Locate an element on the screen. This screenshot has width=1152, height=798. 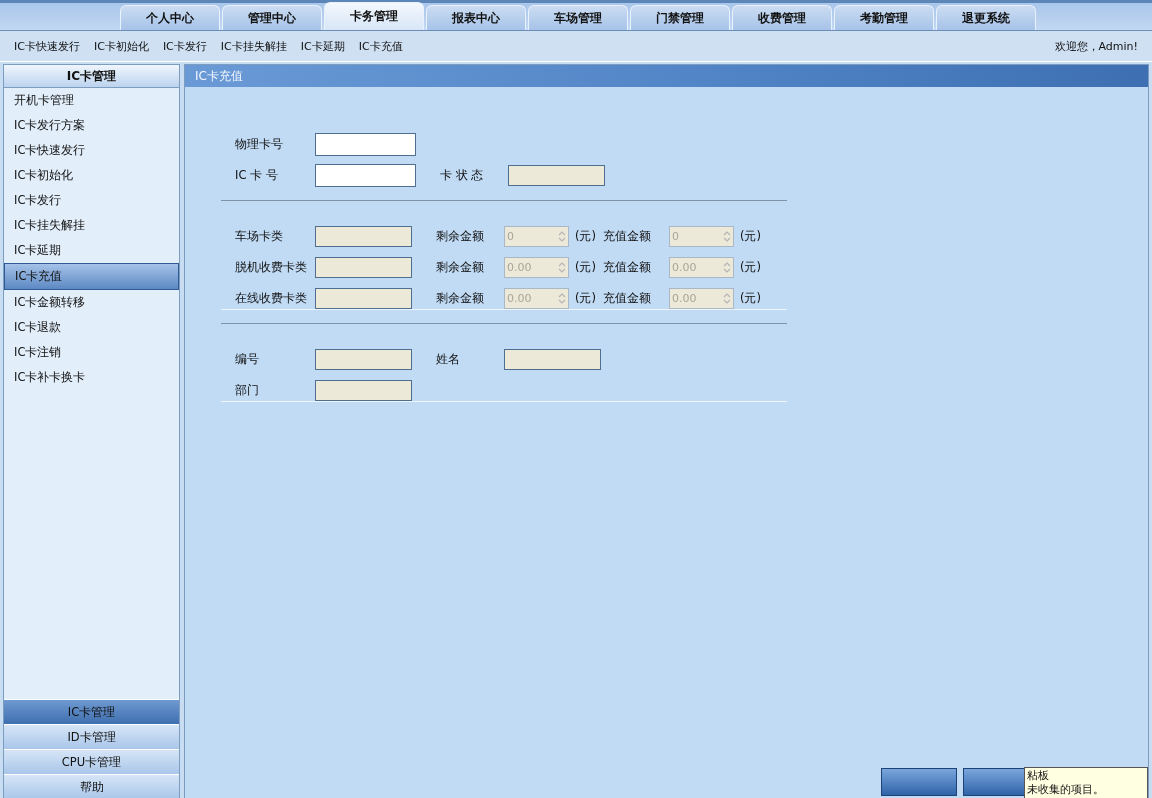
sidebar-item: IC卡金额转移 is located at coordinates (91, 302).